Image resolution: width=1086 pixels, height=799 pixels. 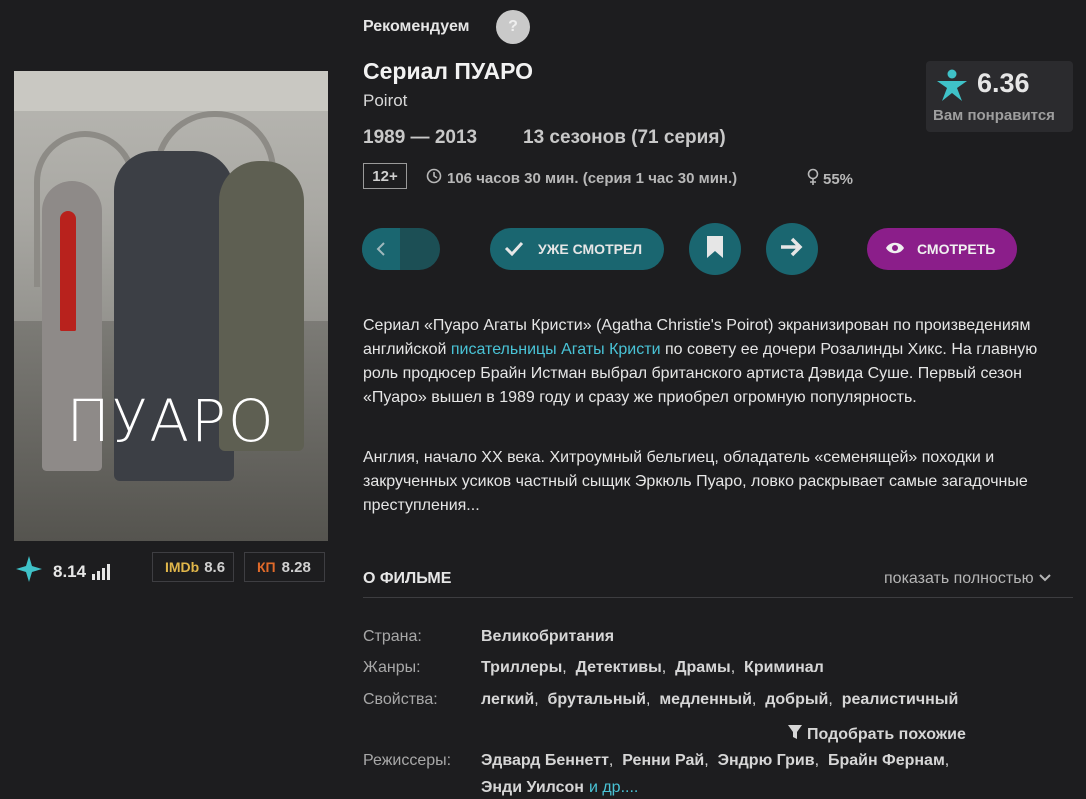 What do you see at coordinates (959, 578) in the screenshot?
I see `show-more-label: показать полностью` at bounding box center [959, 578].